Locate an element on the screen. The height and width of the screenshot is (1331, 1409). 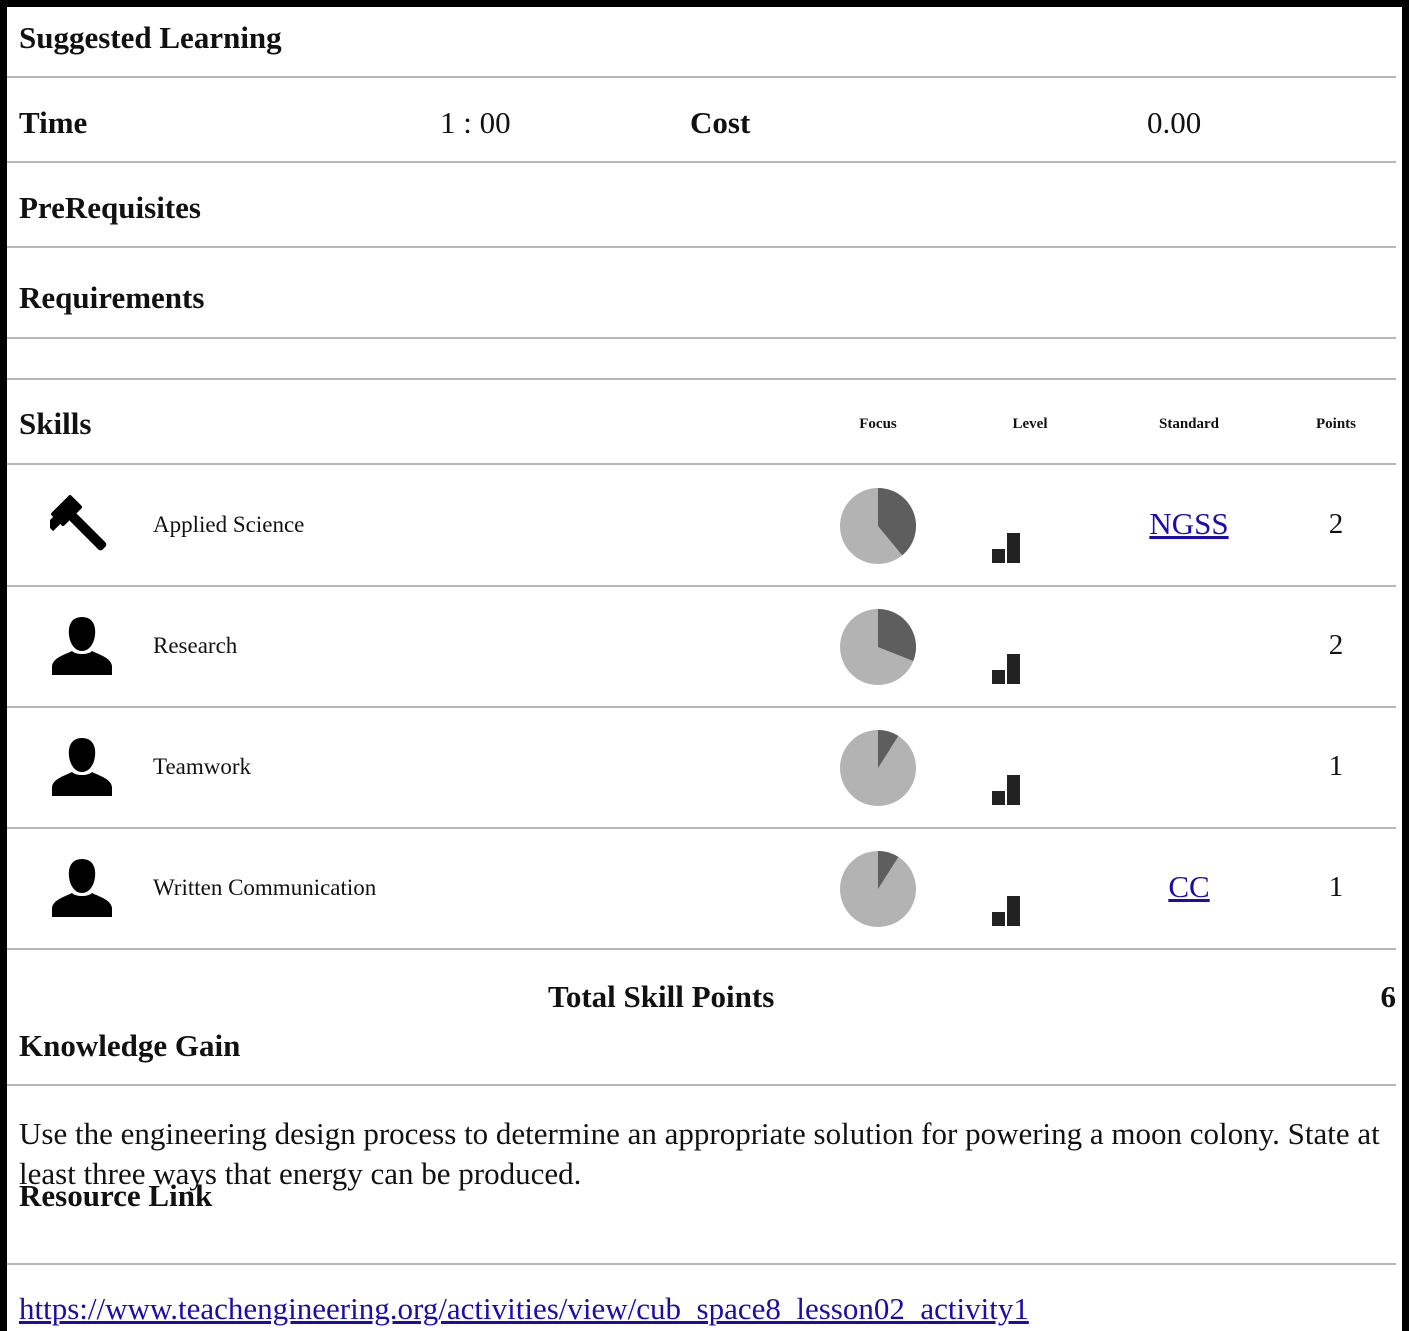
skill-name: Research is located at coordinates (195, 645).